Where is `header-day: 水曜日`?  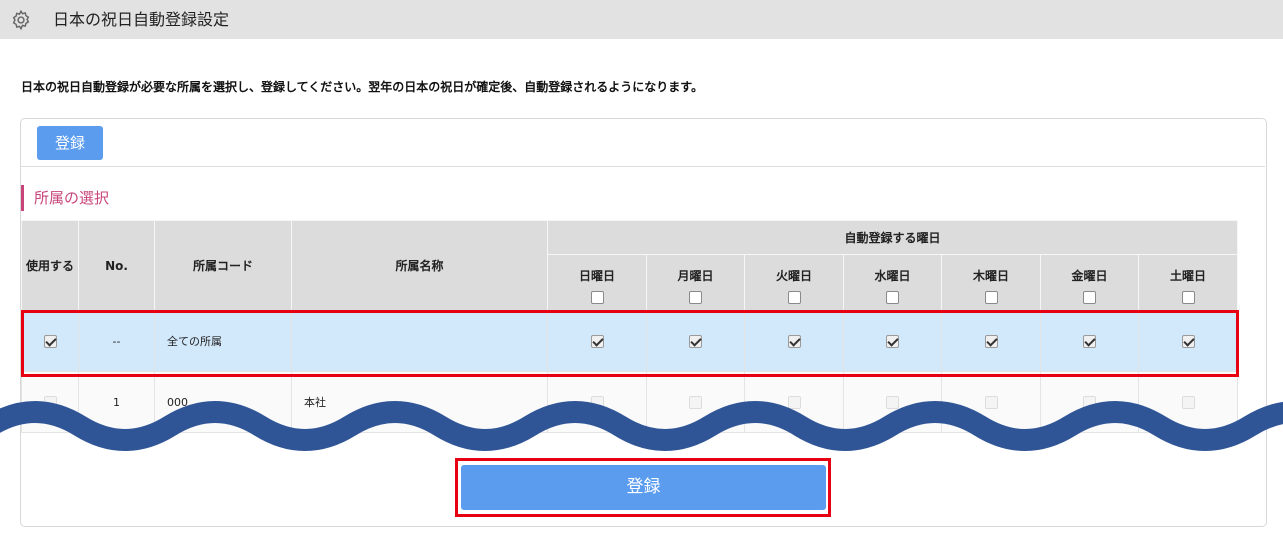 header-day: 水曜日 is located at coordinates (892, 282).